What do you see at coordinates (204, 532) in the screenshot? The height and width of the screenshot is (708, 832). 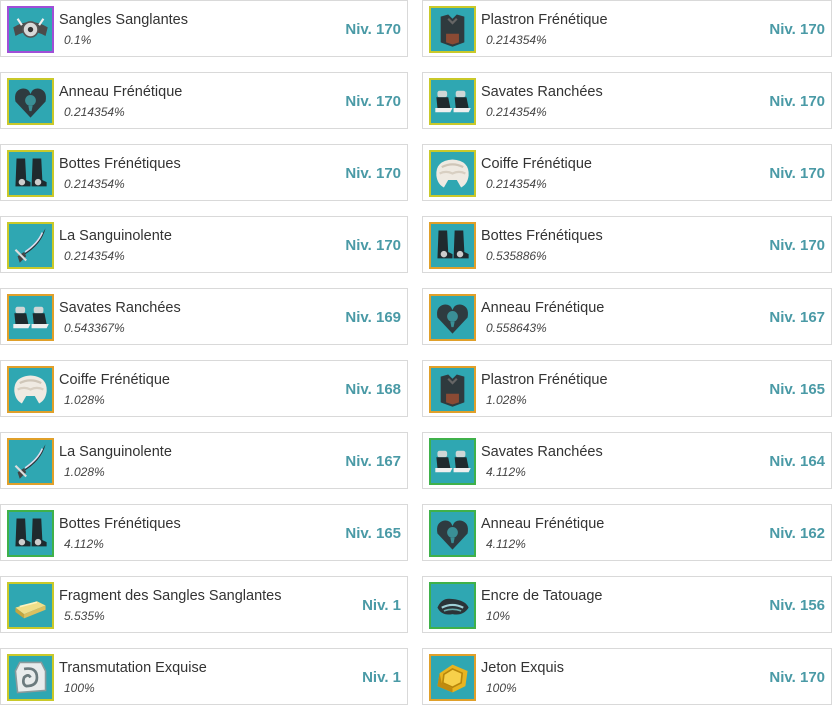 I see `drop-item: Bottes Frénétiques 4.112% Niv. 165` at bounding box center [204, 532].